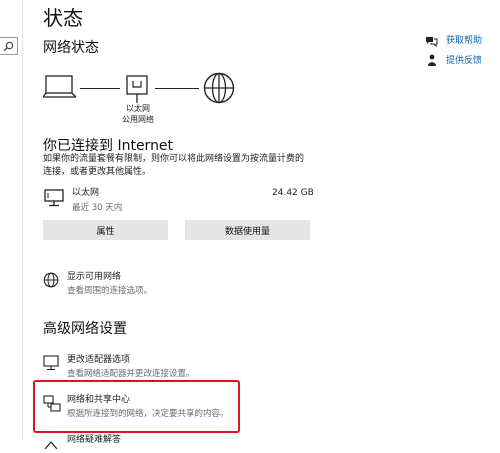 This screenshot has width=500, height=453. What do you see at coordinates (431, 41) in the screenshot?
I see `help-icon` at bounding box center [431, 41].